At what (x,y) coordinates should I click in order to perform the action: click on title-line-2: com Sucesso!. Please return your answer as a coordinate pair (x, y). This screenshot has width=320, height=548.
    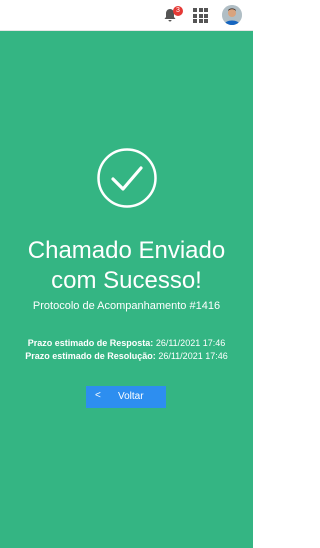
    Looking at the image, I should click on (126, 280).